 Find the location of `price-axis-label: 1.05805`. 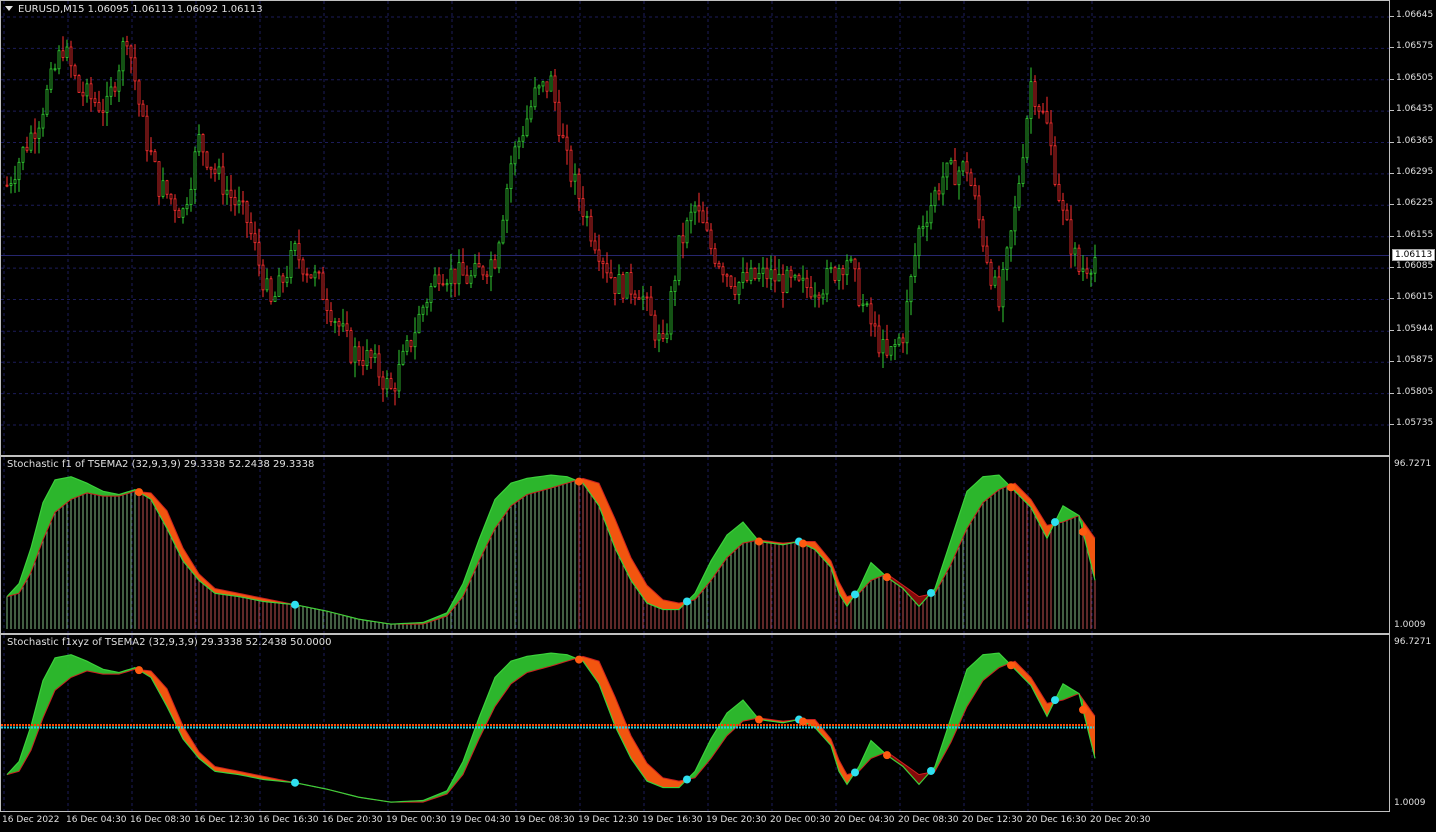

price-axis-label: 1.05805 is located at coordinates (1415, 391).